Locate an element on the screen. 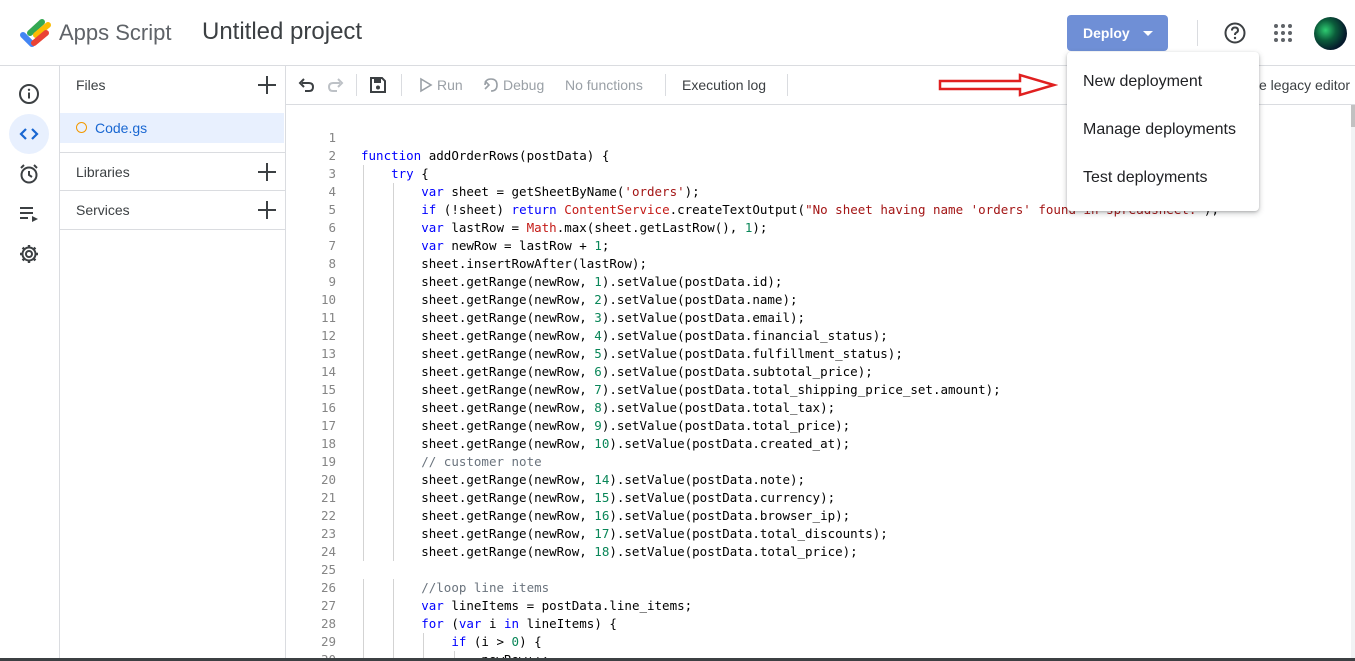  code-icon is located at coordinates (29, 134).